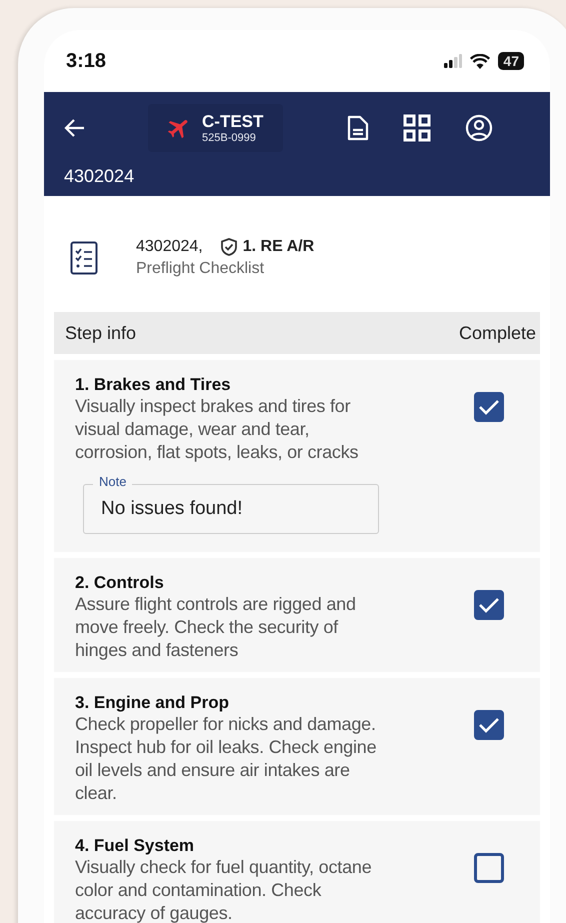 The image size is (566, 923). What do you see at coordinates (217, 429) in the screenshot?
I see `step-description: Visually inspect brakes and tires for visual damage, wear and tear, corrosion, flat spots, leaks, or cracks` at bounding box center [217, 429].